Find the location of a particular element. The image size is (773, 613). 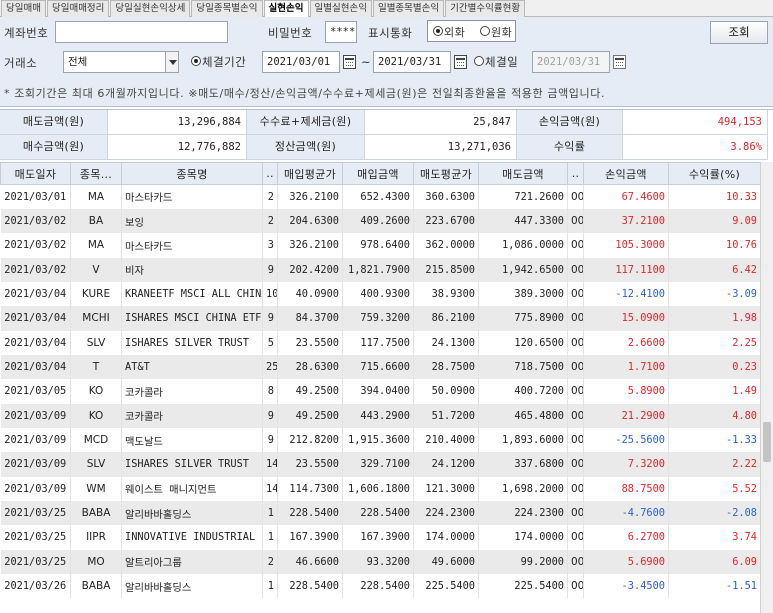

cell-rate: 10.76 is located at coordinates (714, 245).